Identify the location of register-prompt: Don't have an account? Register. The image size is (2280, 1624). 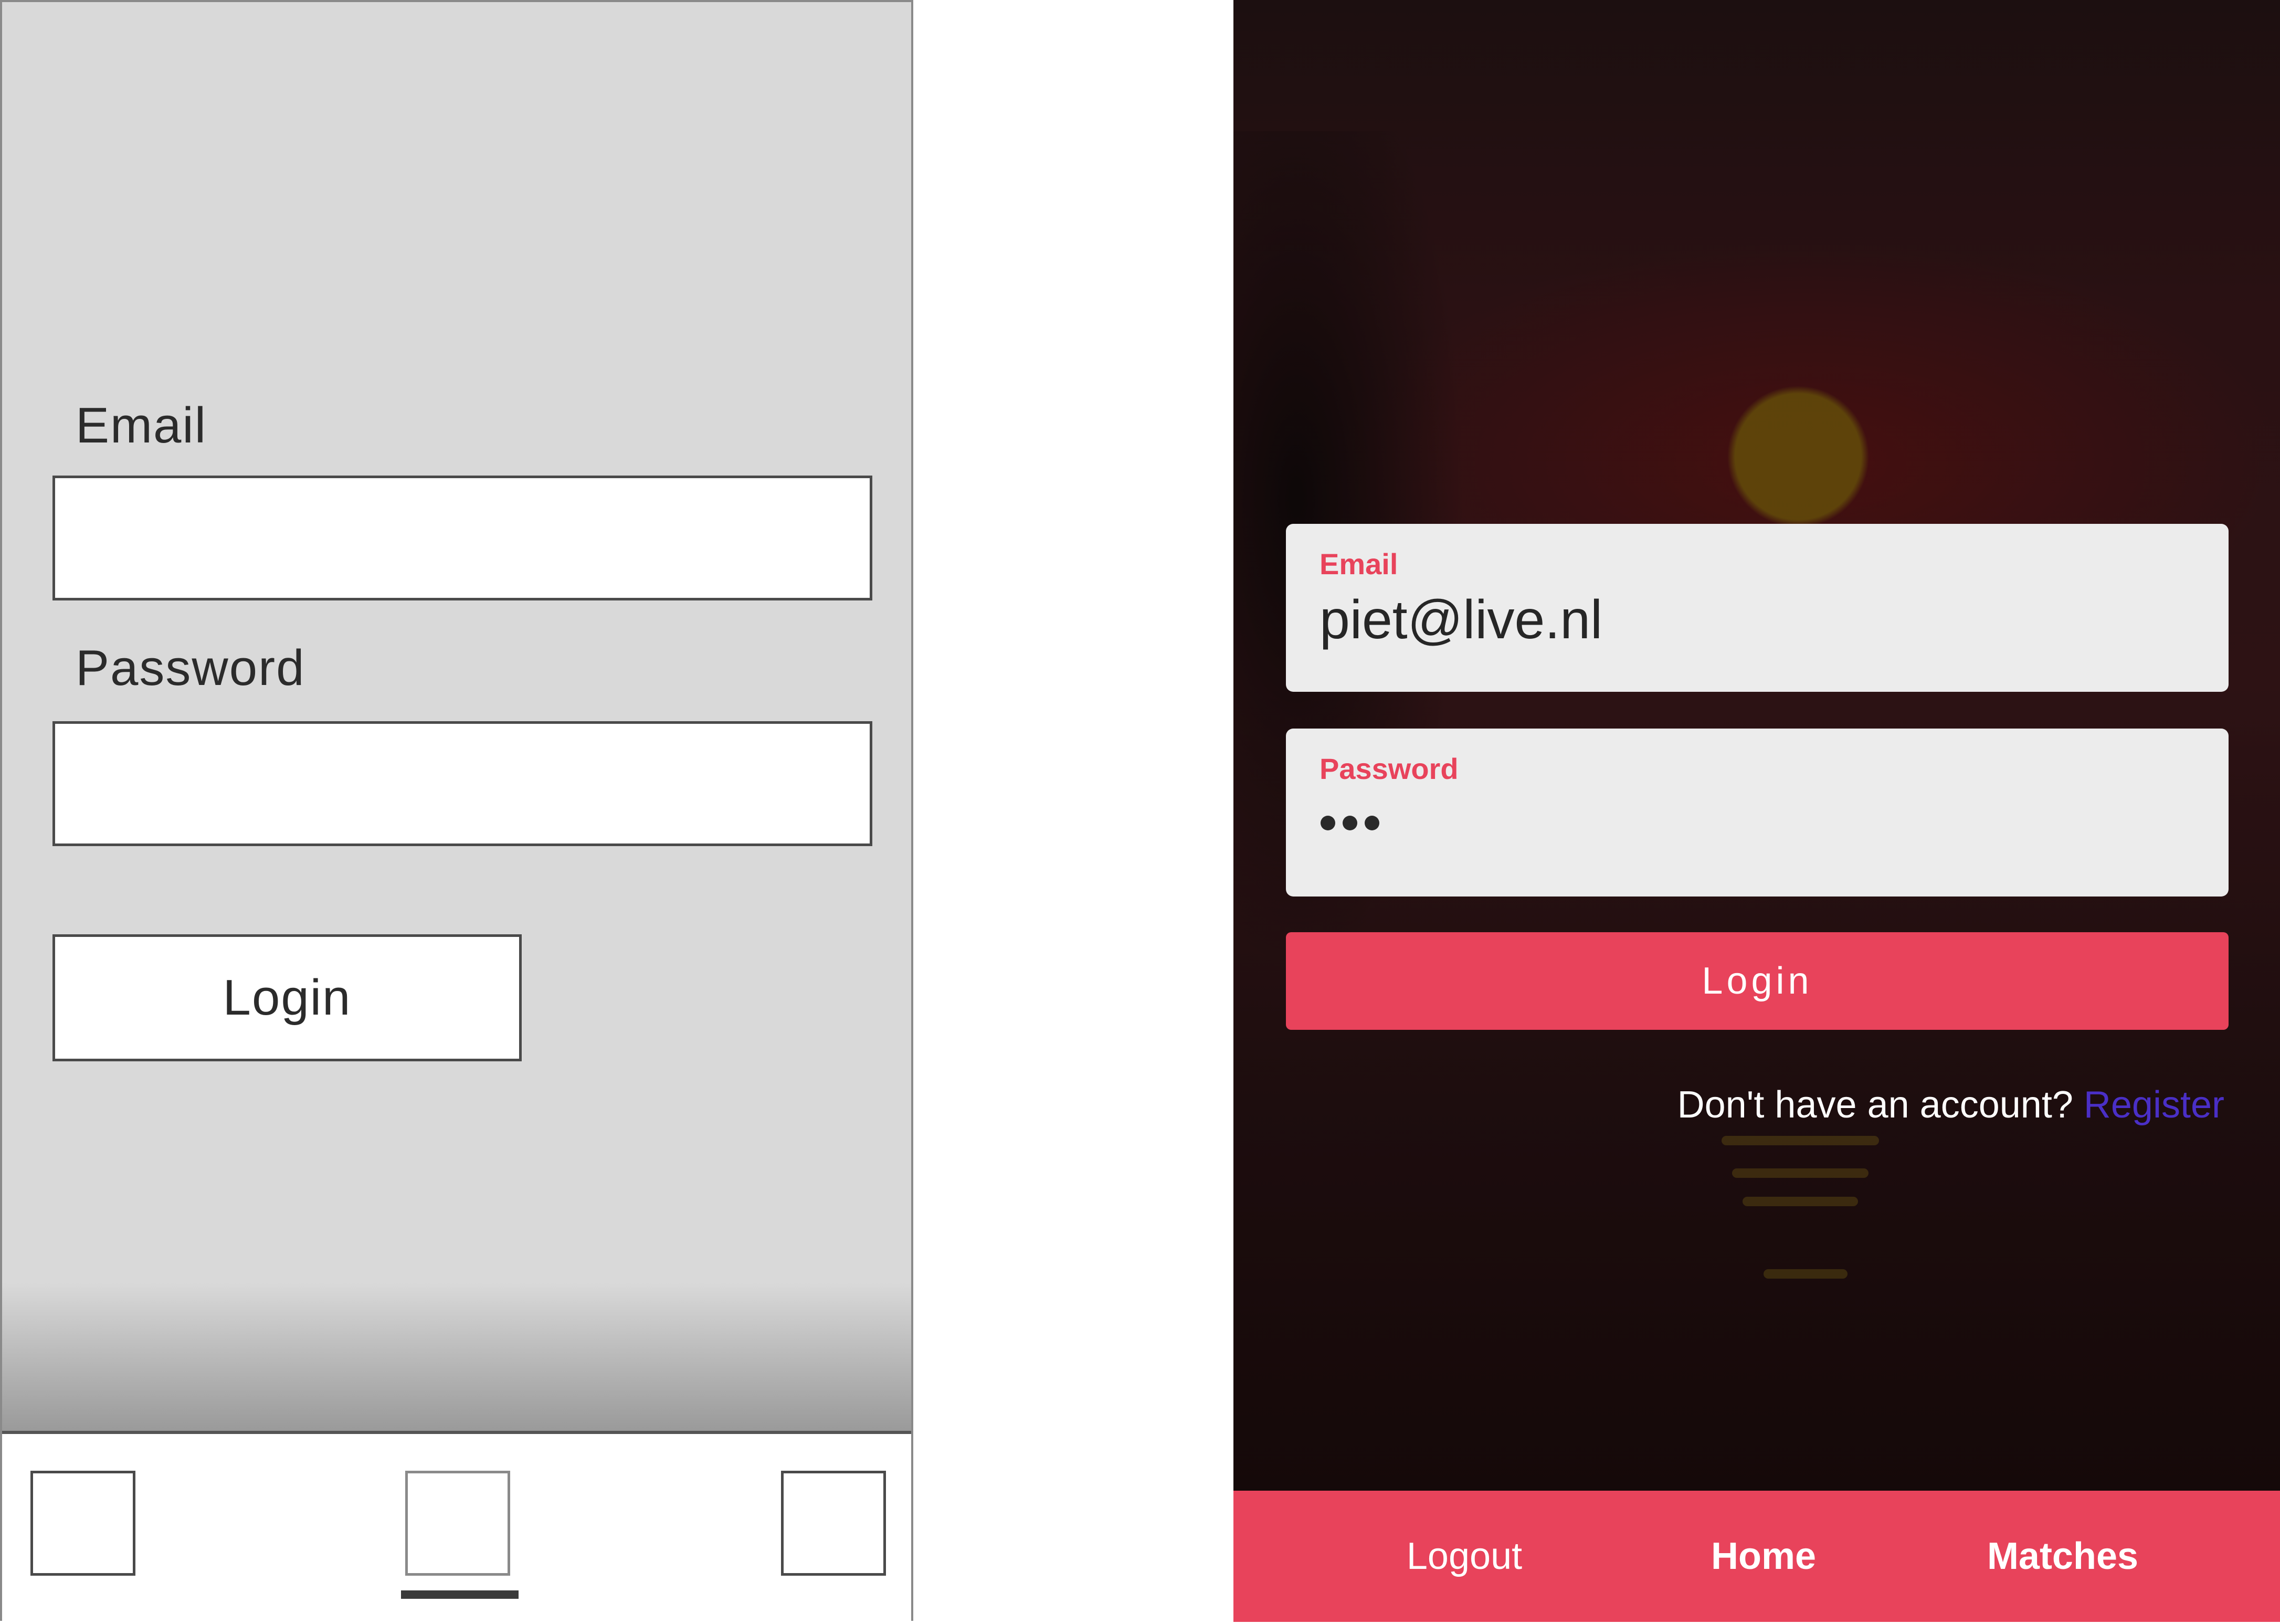
(1950, 1104).